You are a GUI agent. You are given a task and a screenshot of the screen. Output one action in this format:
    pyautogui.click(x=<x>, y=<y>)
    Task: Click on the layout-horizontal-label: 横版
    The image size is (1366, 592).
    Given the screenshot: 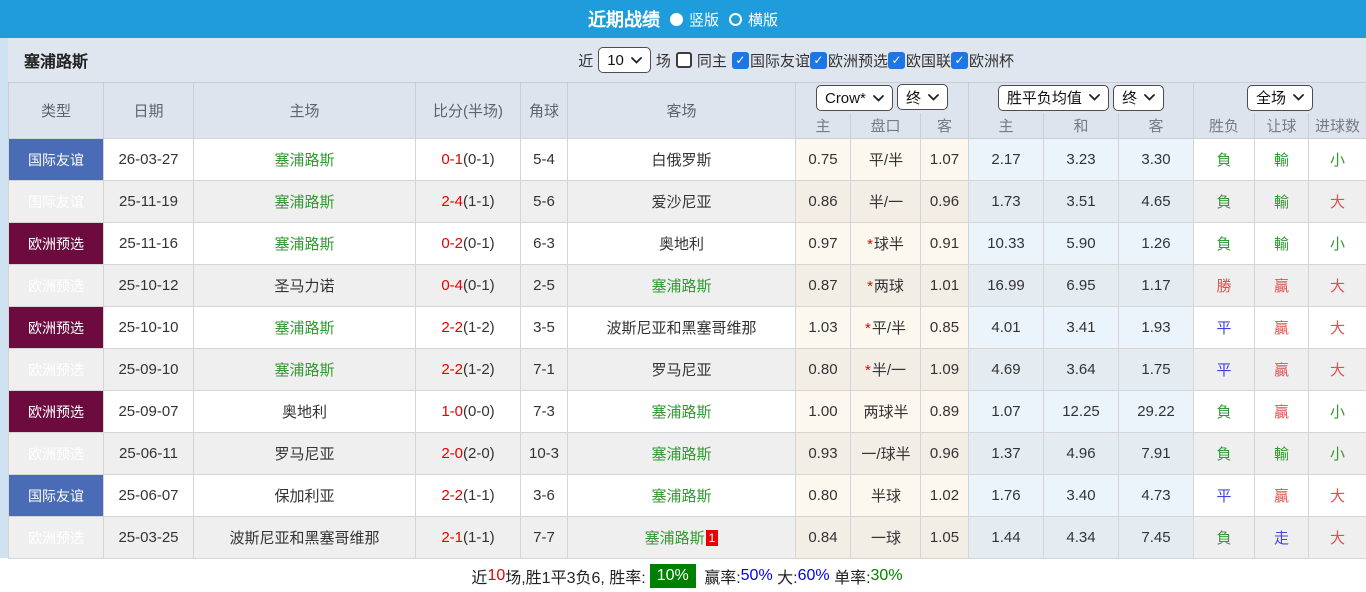 What is the action you would take?
    pyautogui.click(x=763, y=20)
    